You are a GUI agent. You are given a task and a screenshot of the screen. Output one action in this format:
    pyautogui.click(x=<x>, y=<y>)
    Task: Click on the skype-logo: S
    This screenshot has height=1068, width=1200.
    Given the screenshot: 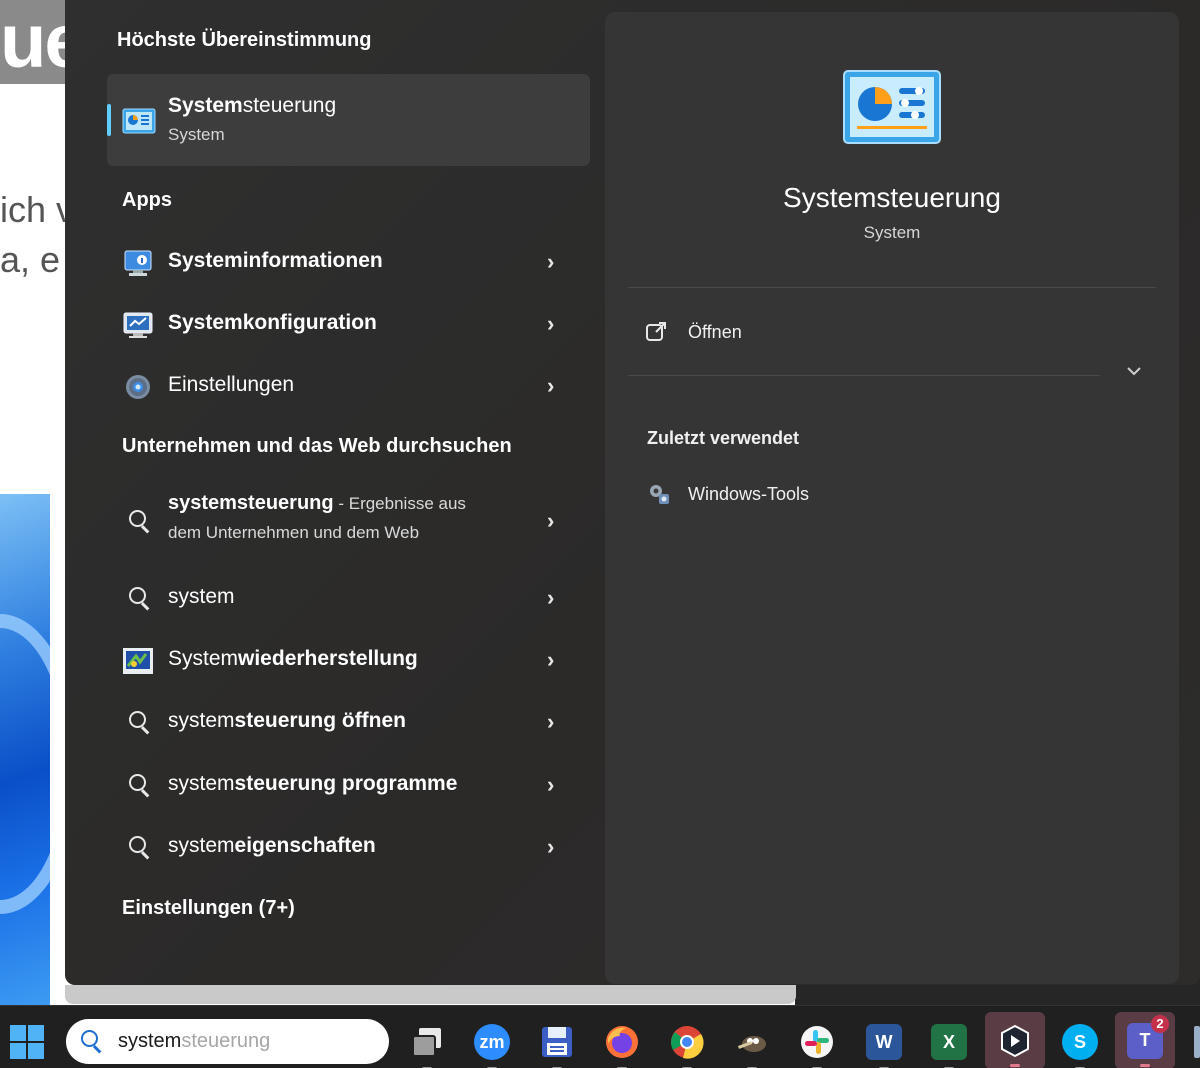 What is the action you would take?
    pyautogui.click(x=1080, y=1042)
    